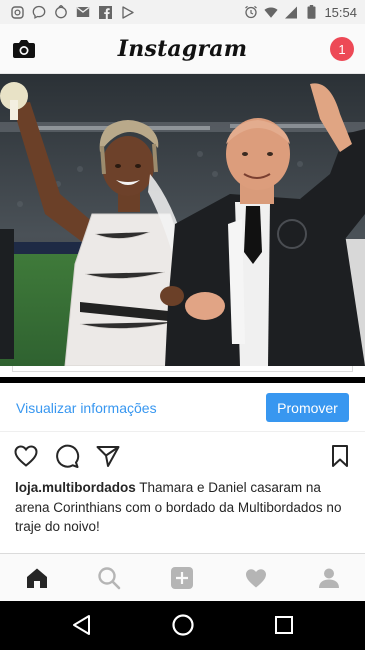 The image size is (365, 650). I want to click on notification-icons, so click(67, 12).